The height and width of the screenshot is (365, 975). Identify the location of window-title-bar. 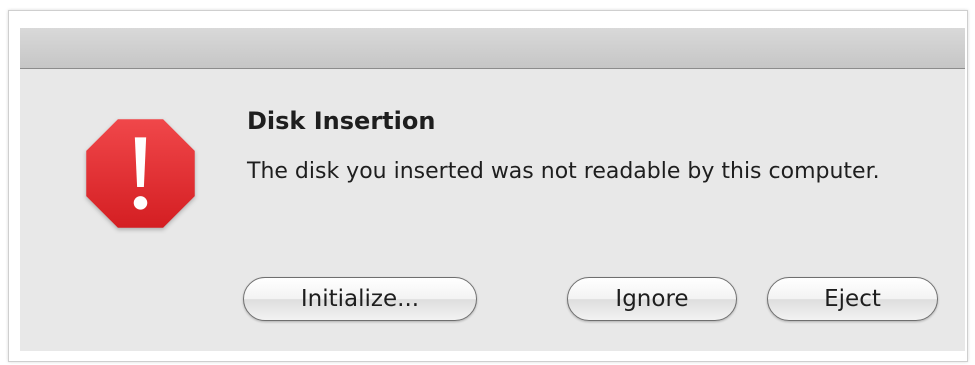
(492, 48).